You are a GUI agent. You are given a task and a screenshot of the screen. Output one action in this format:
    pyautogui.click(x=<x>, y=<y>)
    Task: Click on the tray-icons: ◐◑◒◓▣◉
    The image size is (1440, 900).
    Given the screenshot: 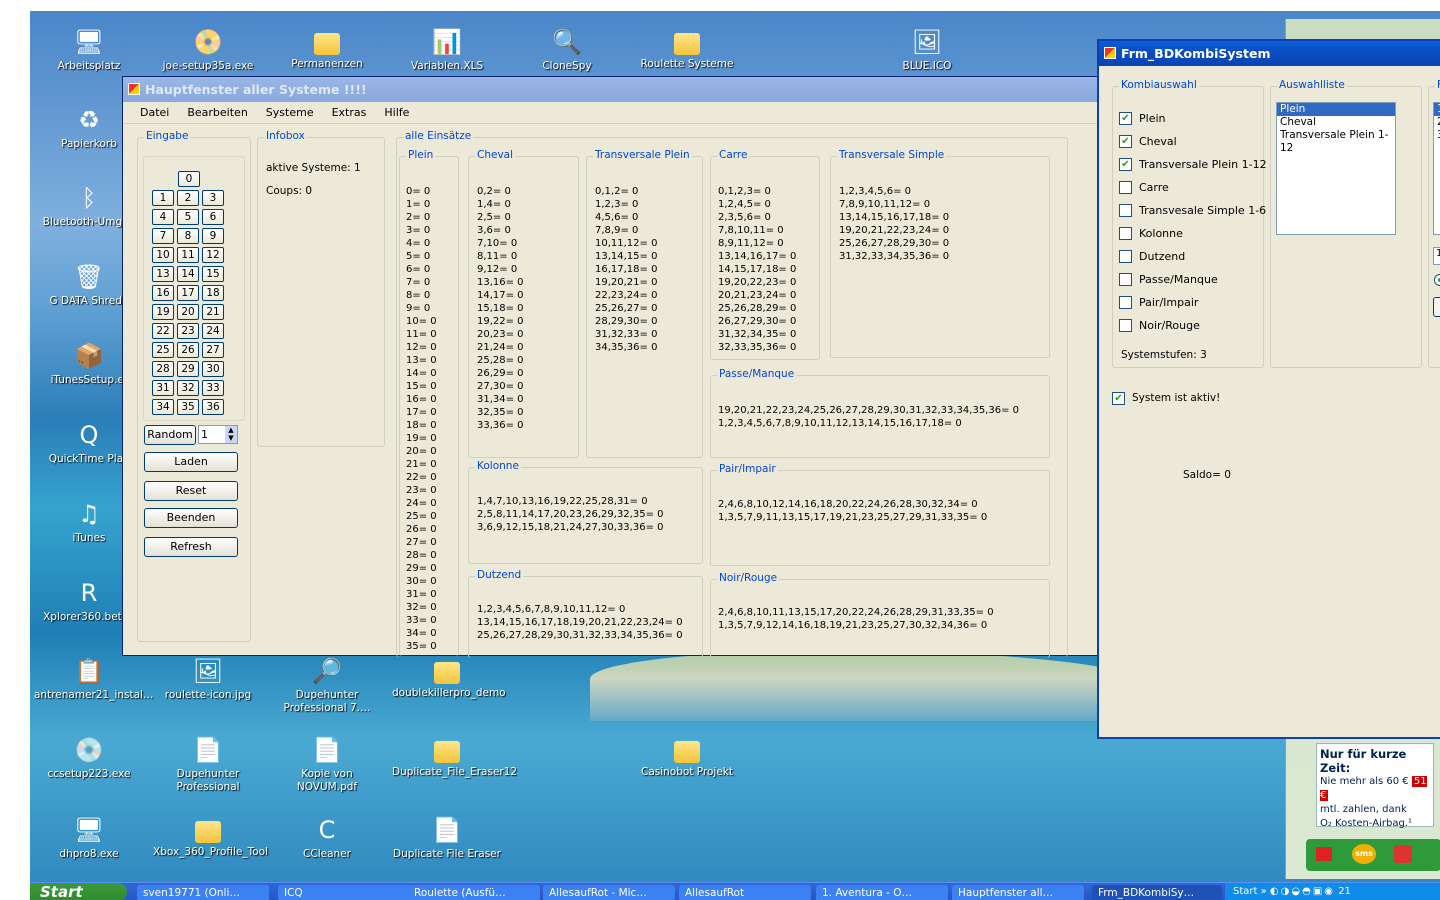 What is the action you would take?
    pyautogui.click(x=1302, y=891)
    